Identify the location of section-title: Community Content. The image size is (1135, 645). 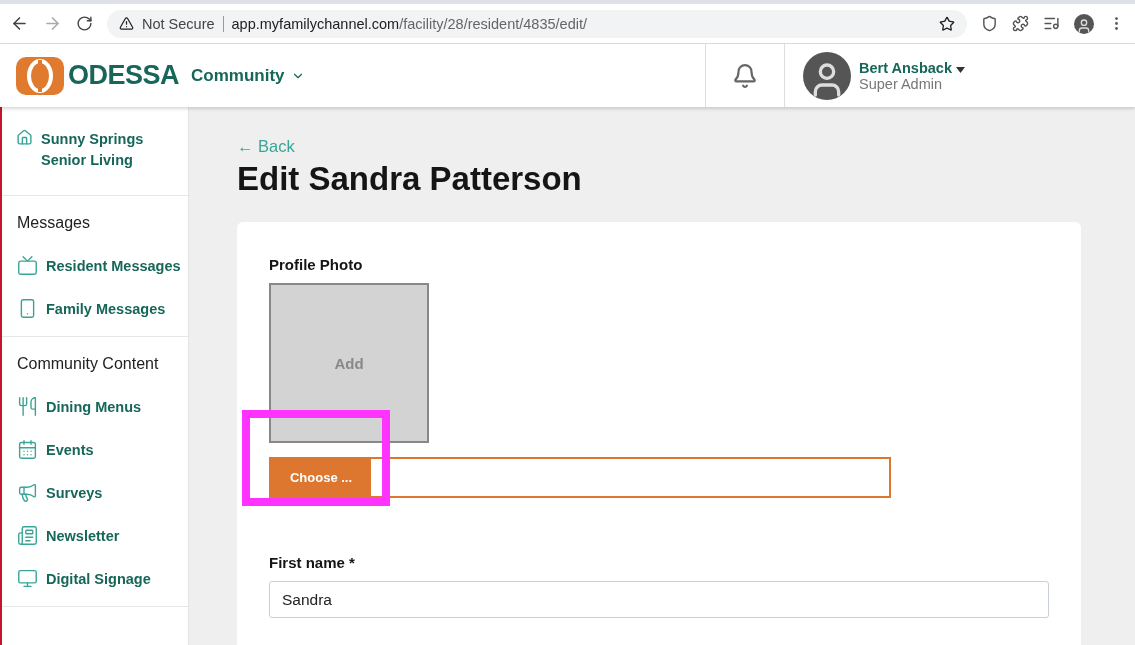
(88, 364).